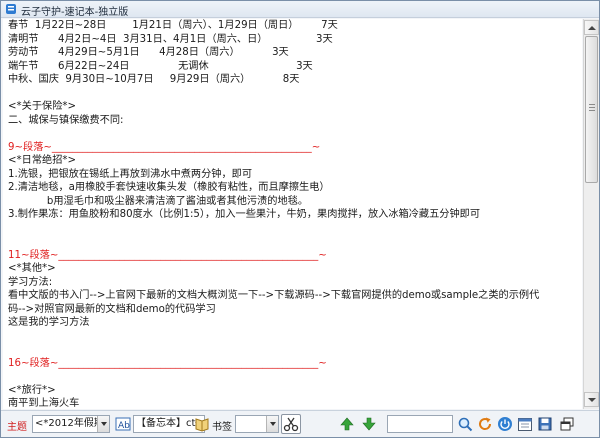  What do you see at coordinates (545, 424) in the screenshot?
I see `save-icon` at bounding box center [545, 424].